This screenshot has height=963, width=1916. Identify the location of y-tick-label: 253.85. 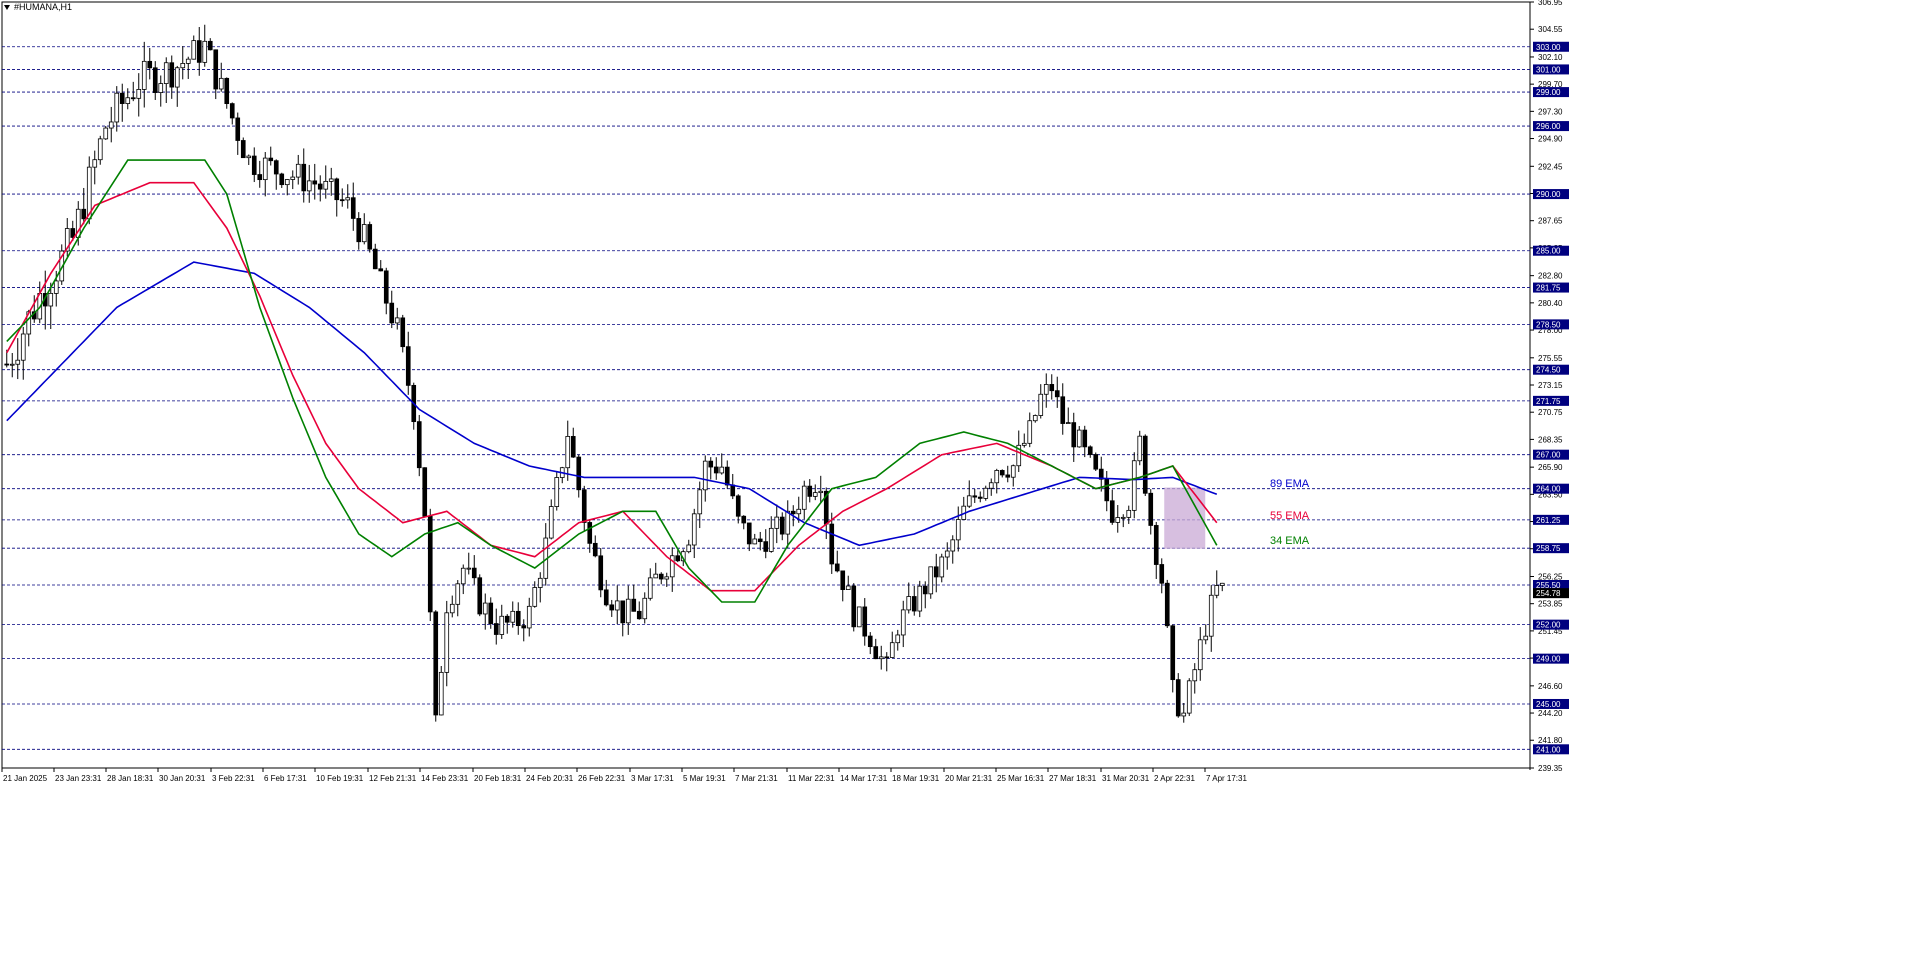
(1550, 604).